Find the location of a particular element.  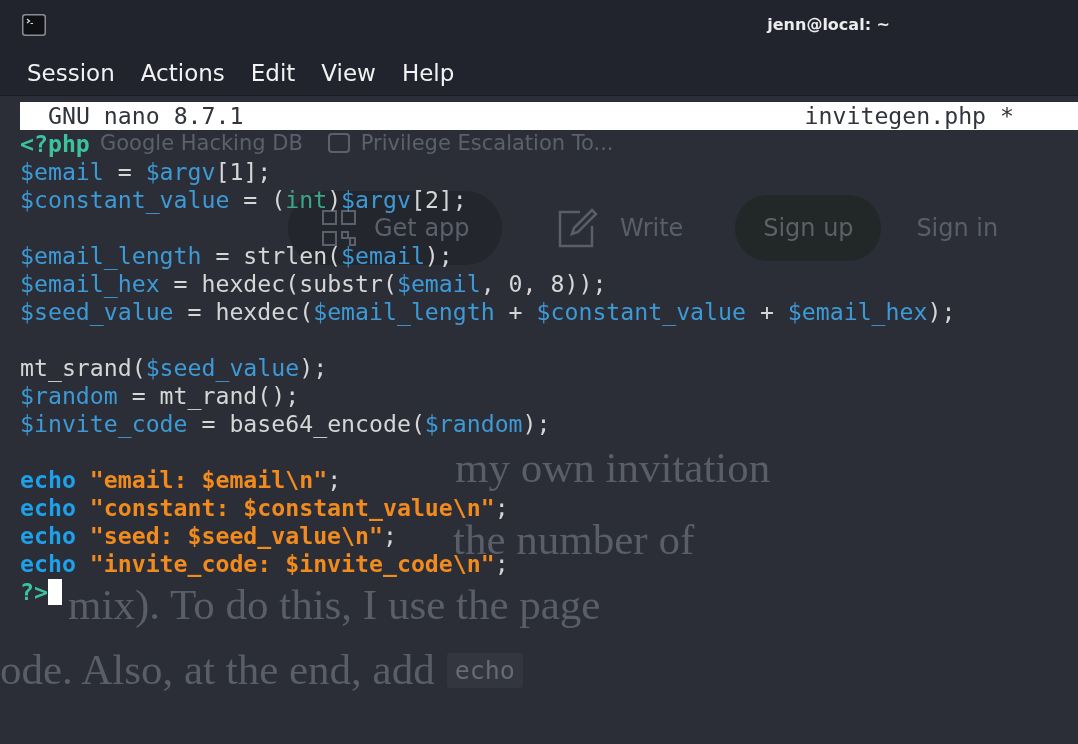

menu-item: Edit is located at coordinates (273, 72).